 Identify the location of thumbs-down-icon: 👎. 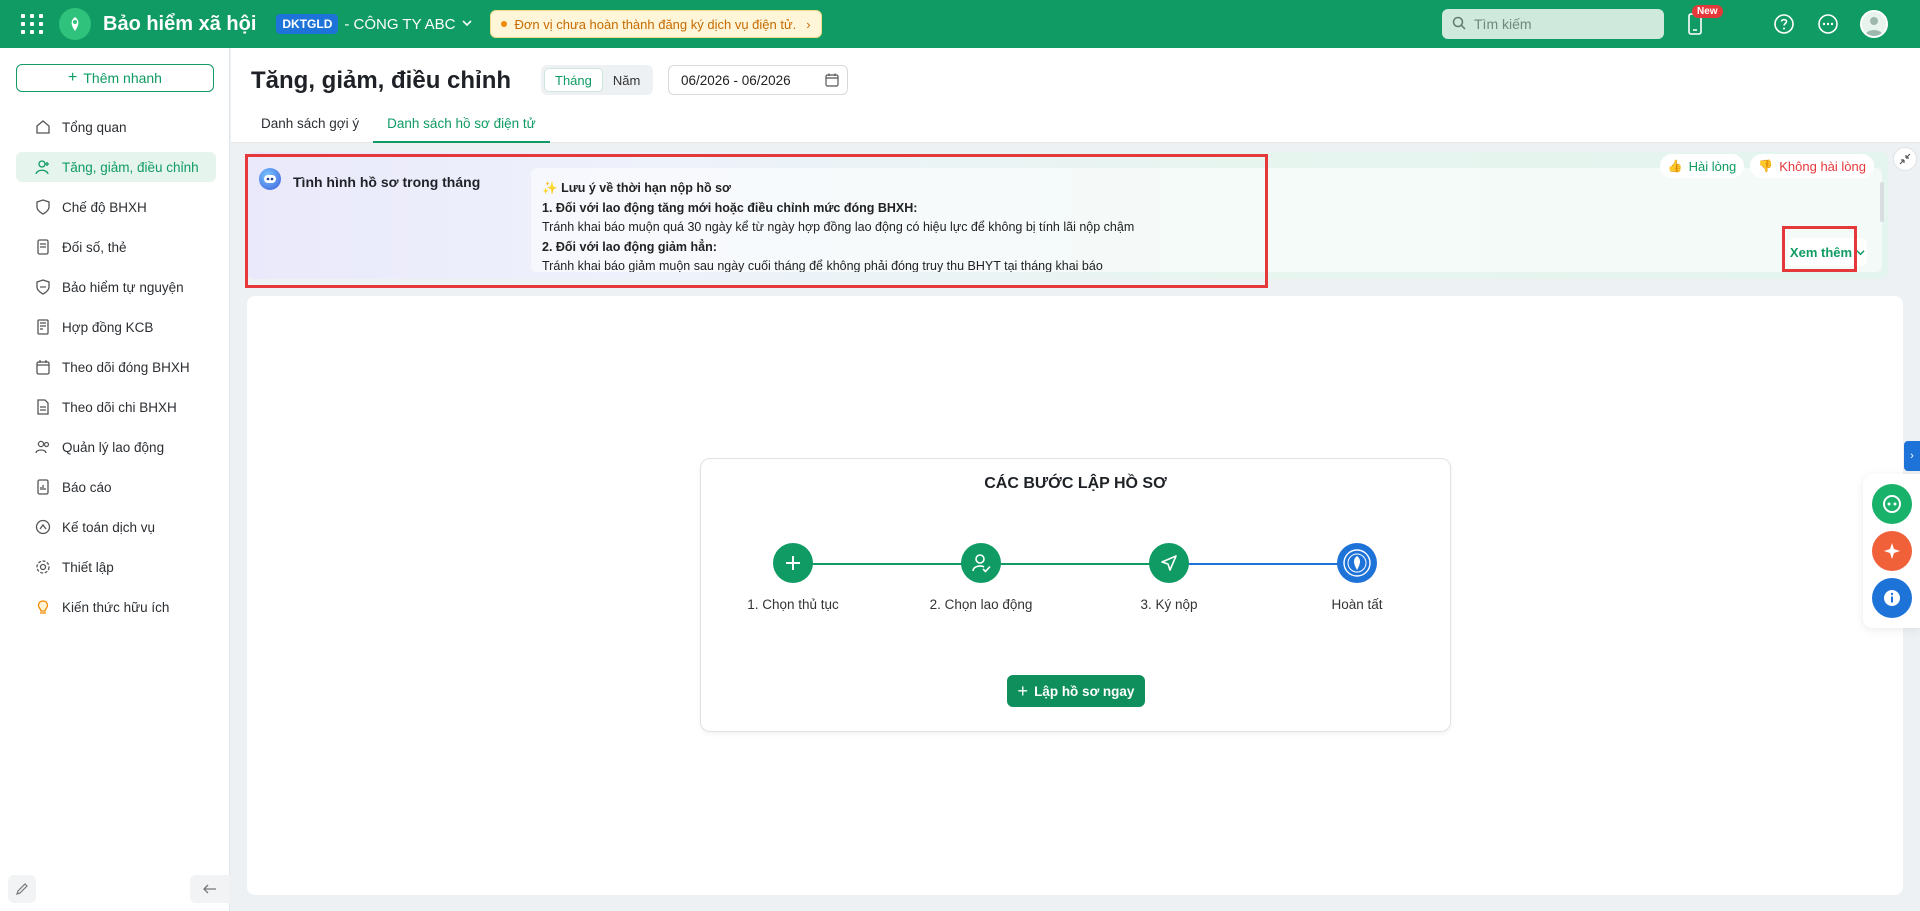
(1766, 166).